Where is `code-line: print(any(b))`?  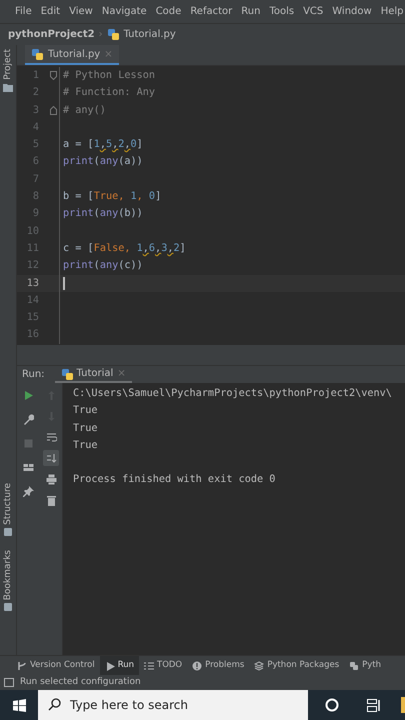
code-line: print(any(b)) is located at coordinates (103, 214).